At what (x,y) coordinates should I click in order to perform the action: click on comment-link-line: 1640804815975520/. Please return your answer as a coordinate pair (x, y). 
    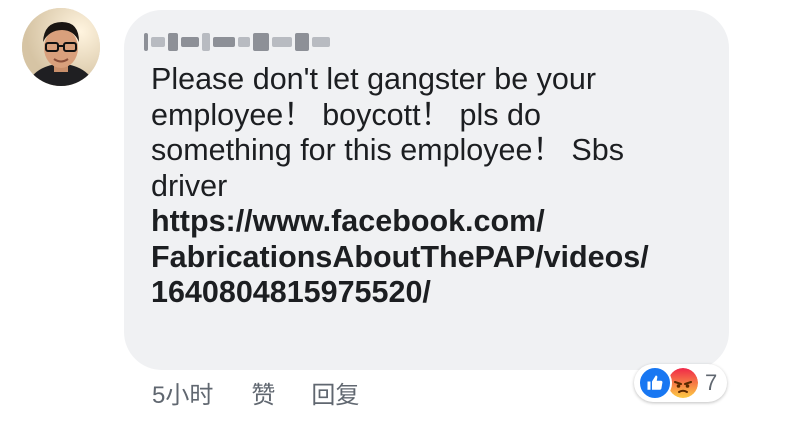
    Looking at the image, I should click on (436, 293).